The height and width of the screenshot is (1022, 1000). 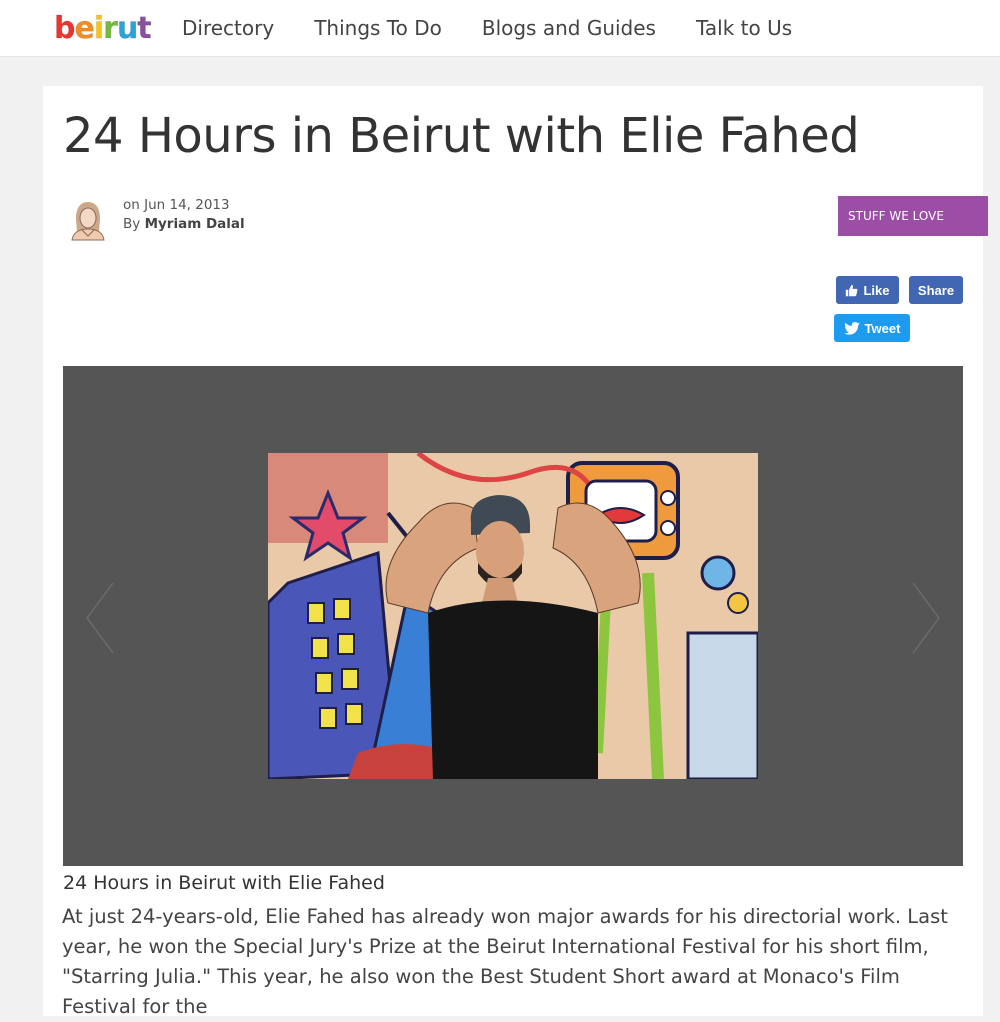 I want to click on logo-letter: u, so click(x=127, y=28).